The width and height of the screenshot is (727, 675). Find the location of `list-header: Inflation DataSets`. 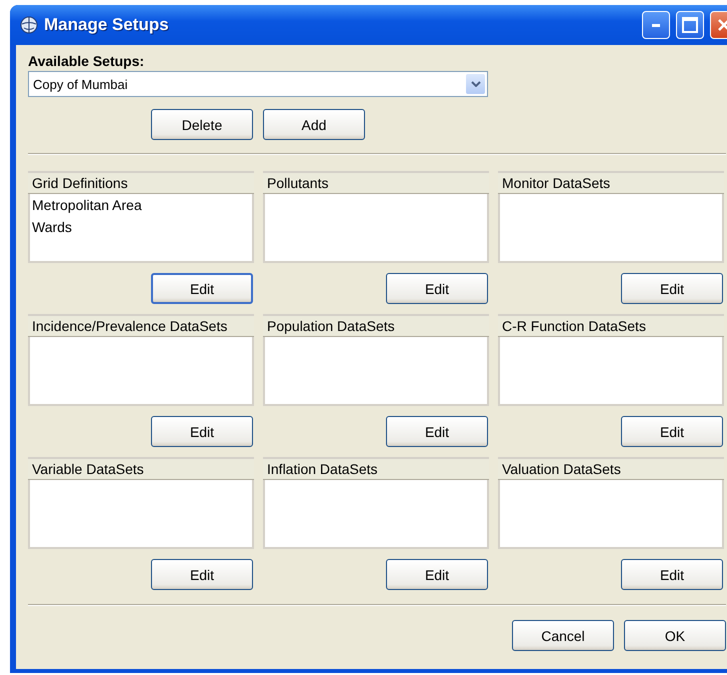

list-header: Inflation DataSets is located at coordinates (376, 468).